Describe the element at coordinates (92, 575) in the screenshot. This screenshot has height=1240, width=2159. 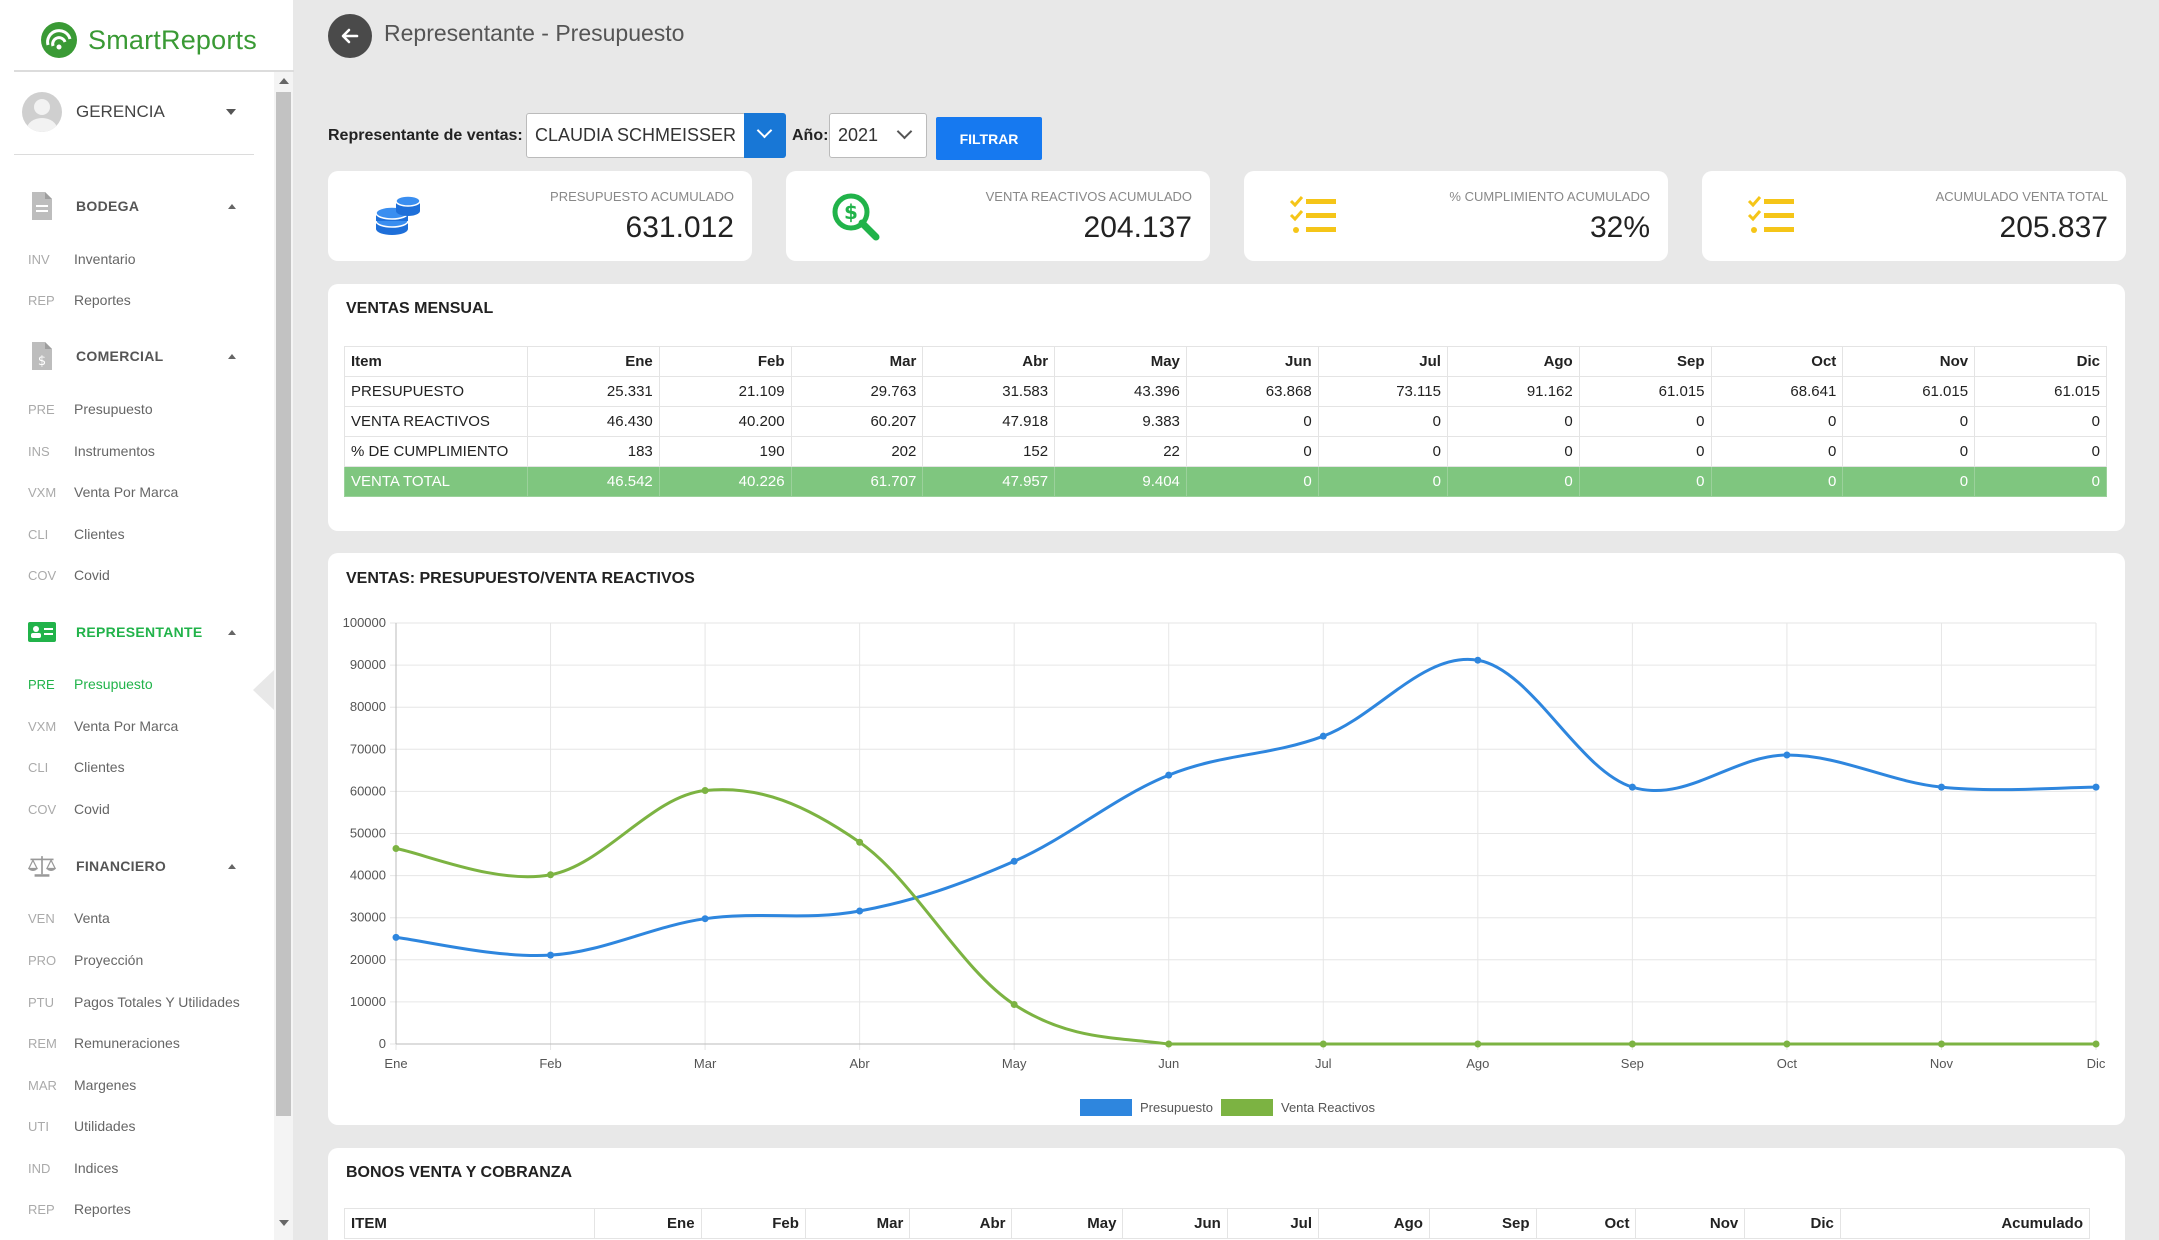
I see `sidebar-item-label: Covid` at that location.